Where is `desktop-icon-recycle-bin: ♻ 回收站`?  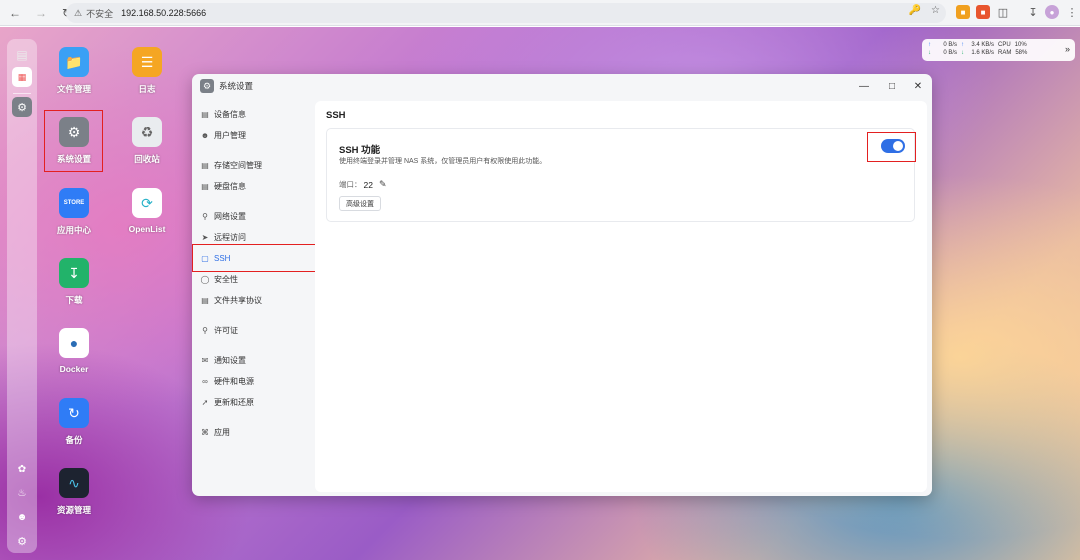 desktop-icon-recycle-bin: ♻ 回收站 is located at coordinates (147, 141).